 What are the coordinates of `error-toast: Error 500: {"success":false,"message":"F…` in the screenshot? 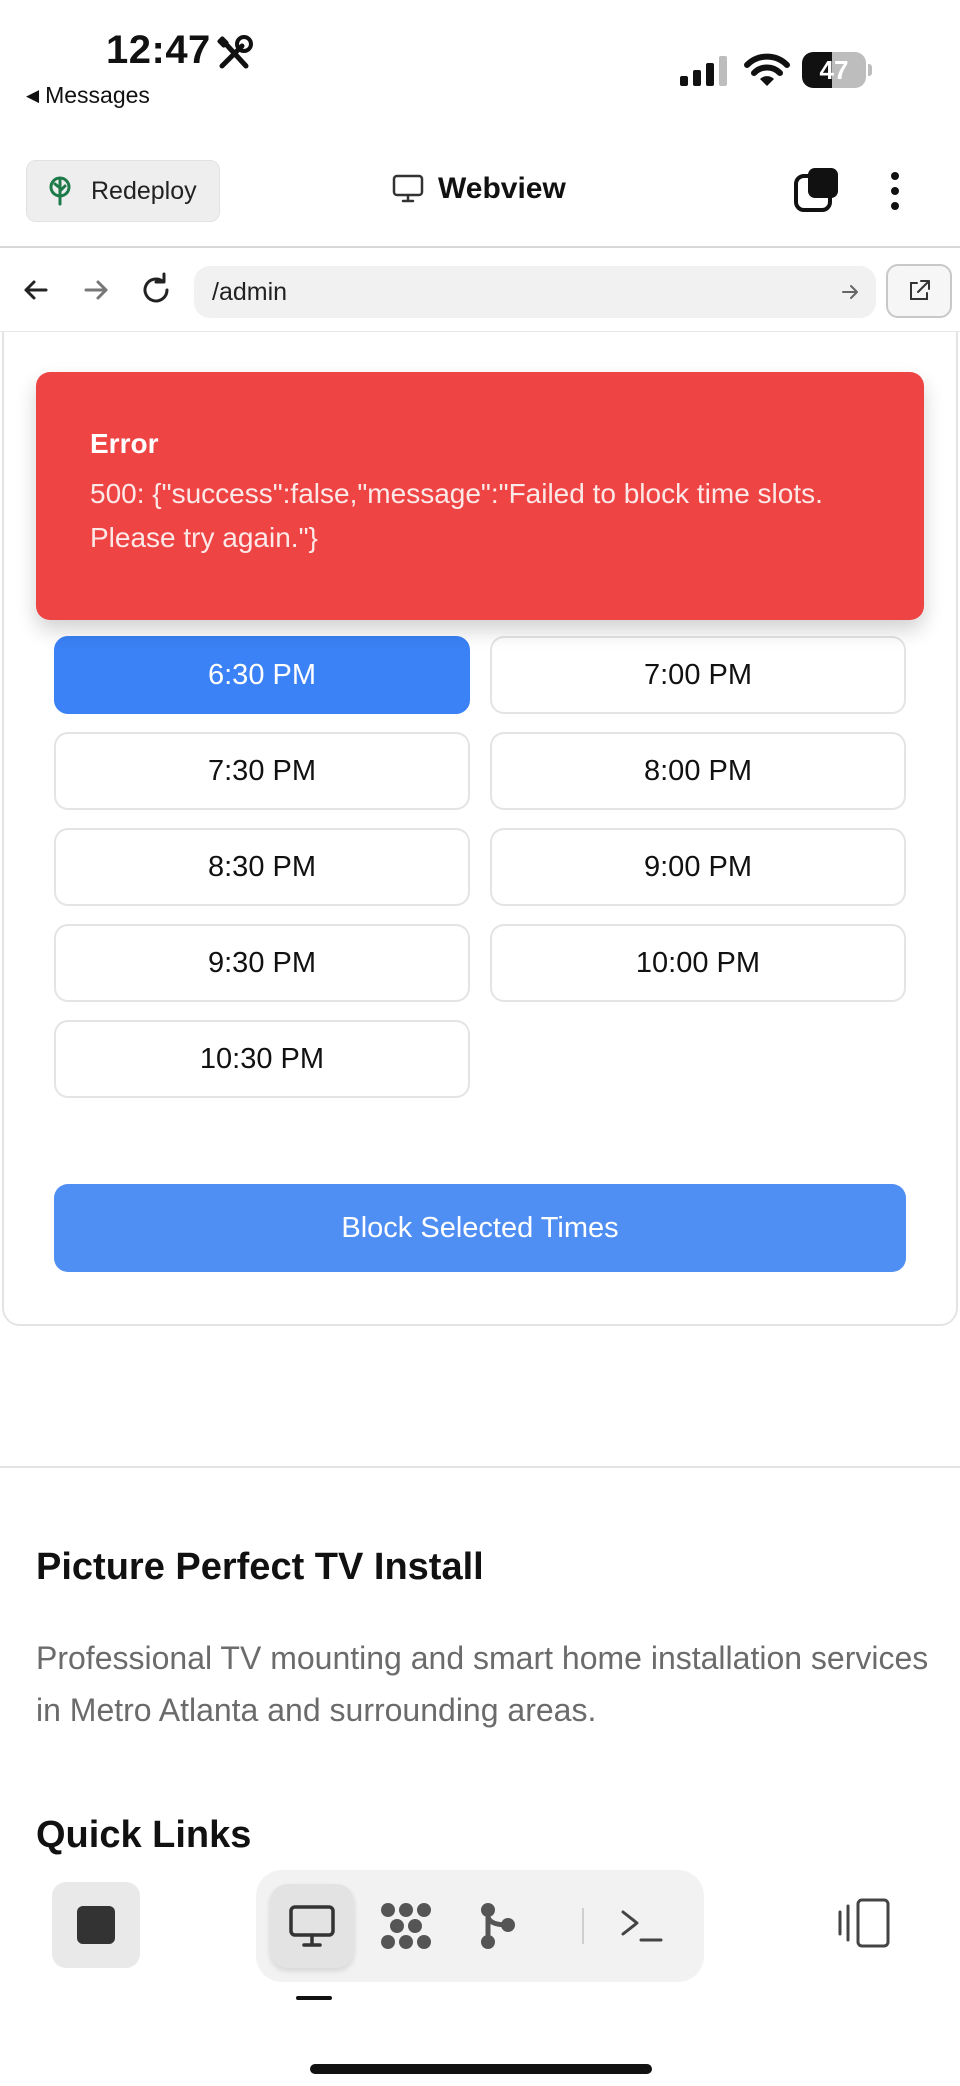 It's located at (480, 496).